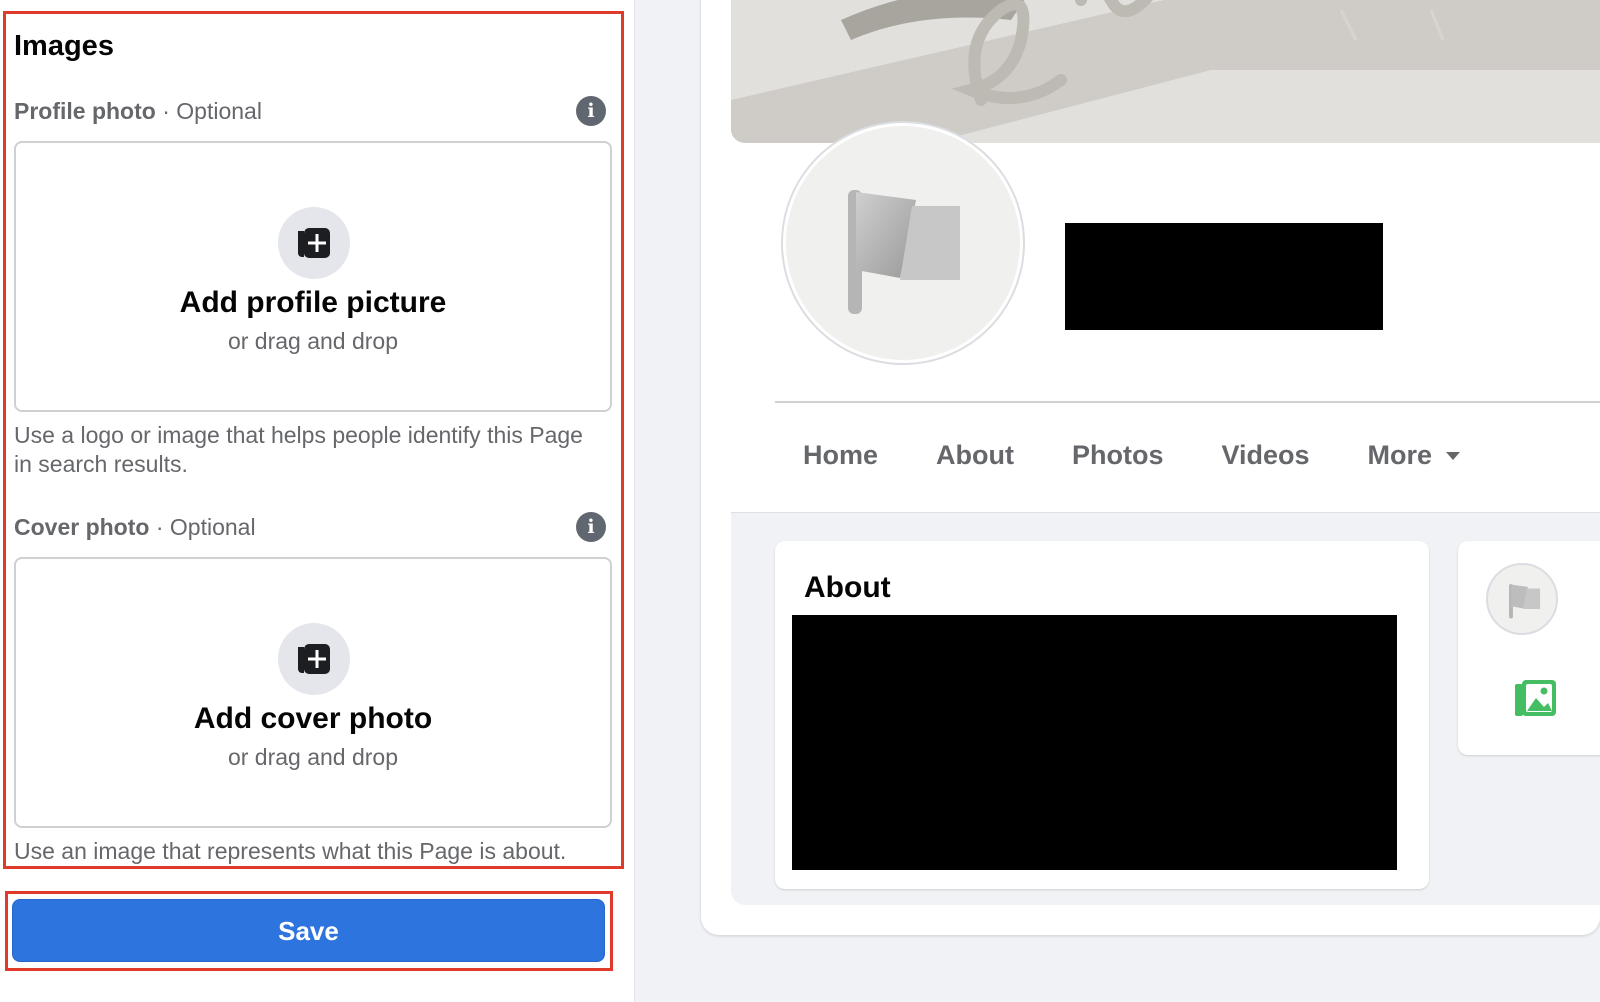 Image resolution: width=1600 pixels, height=1002 pixels. I want to click on cover-photo-label-text: Cover photo, so click(82, 527).